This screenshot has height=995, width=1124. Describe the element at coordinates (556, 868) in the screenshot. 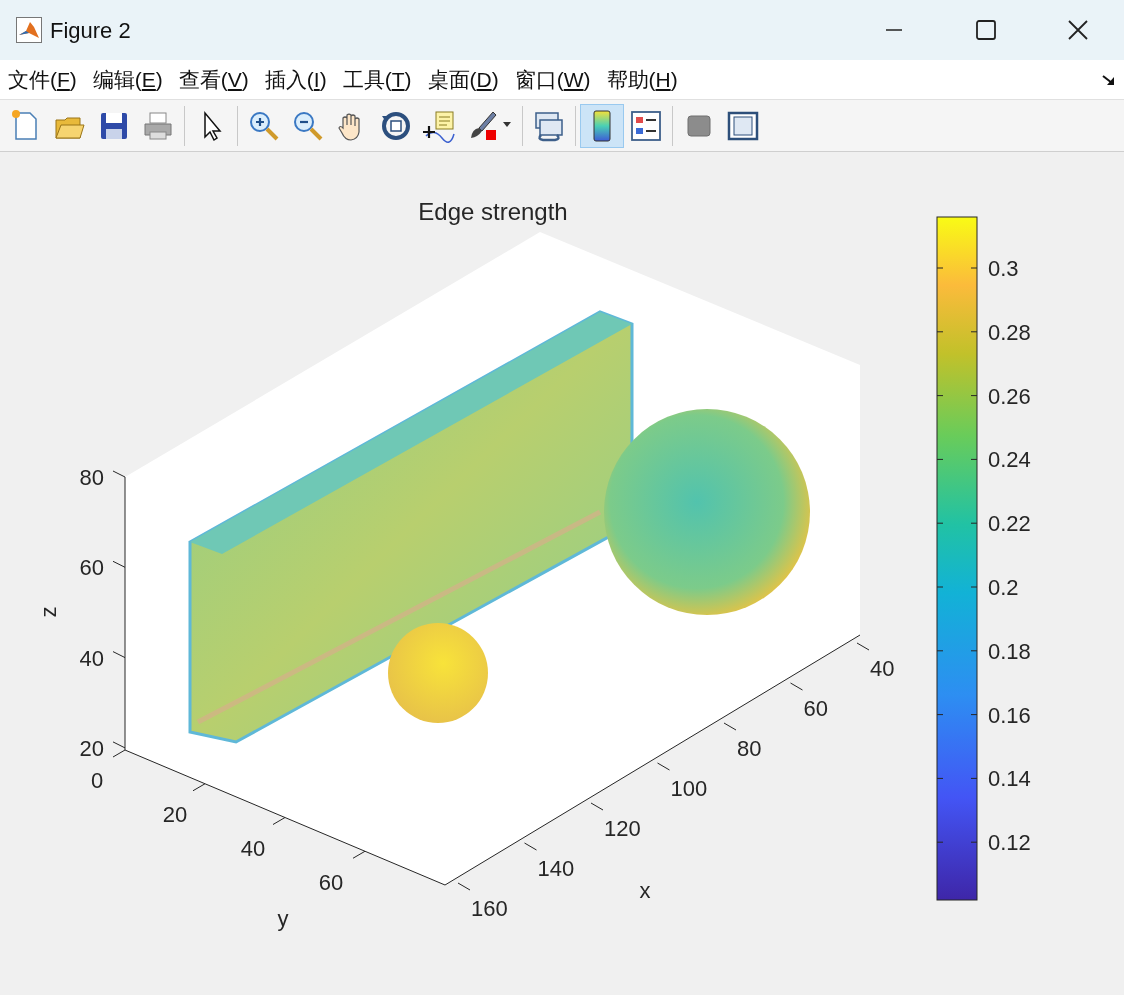

I see `tick-label: 140` at that location.